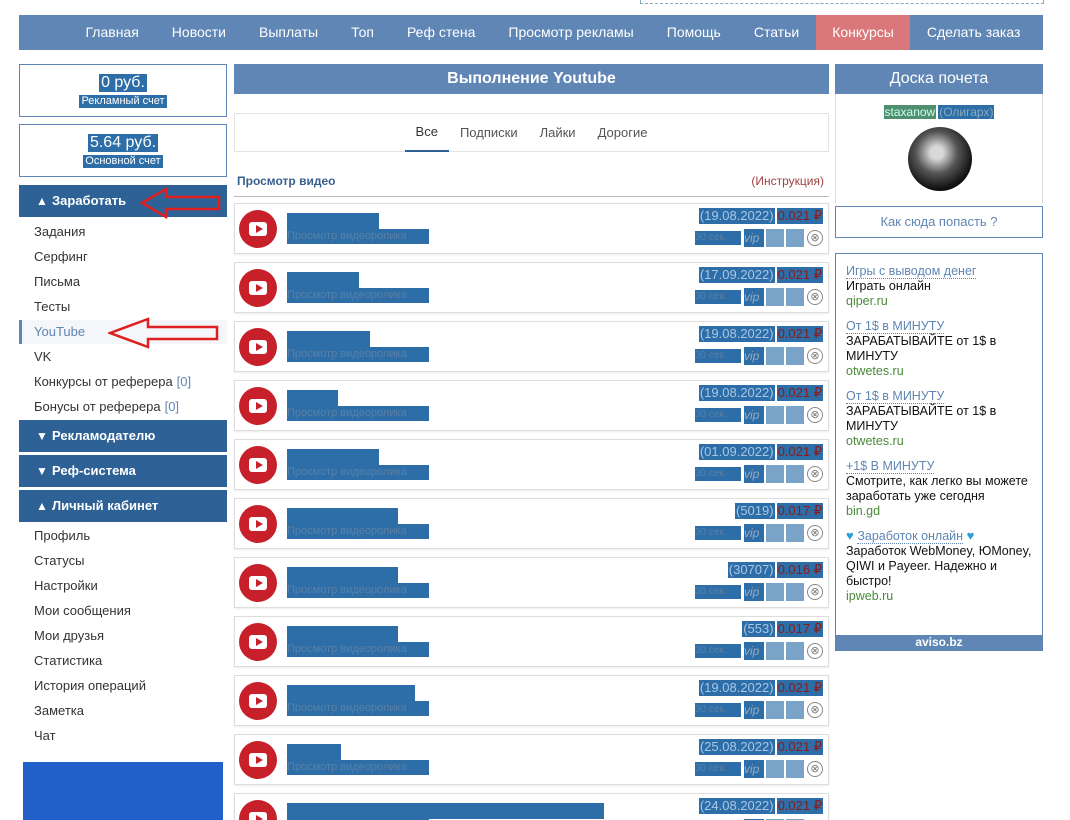 Image resolution: width=1070 pixels, height=820 pixels. I want to click on main-account-box: 5.64 руб. Основной счет, so click(123, 150).